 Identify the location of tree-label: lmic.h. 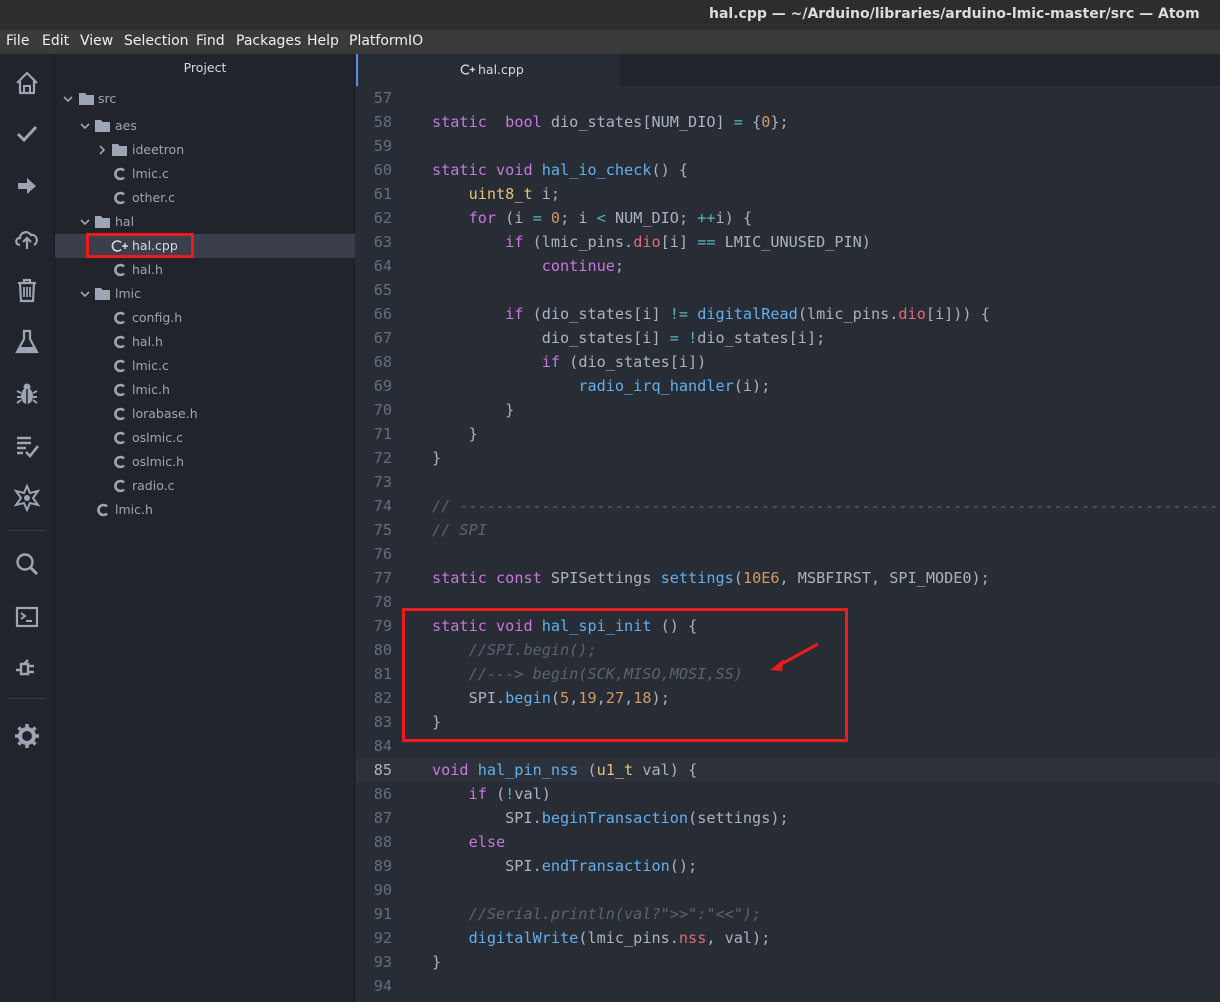
(134, 509).